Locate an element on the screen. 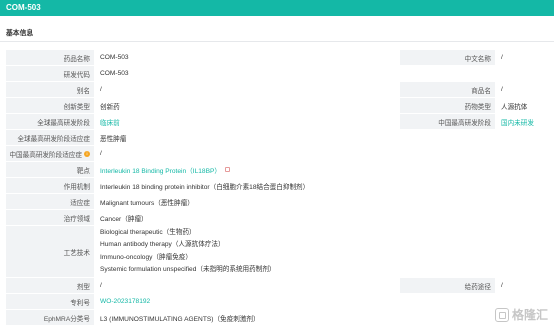 This screenshot has width=554, height=329. label-china-indication-text: 中国最高研发阶段适应症 is located at coordinates (45, 155).